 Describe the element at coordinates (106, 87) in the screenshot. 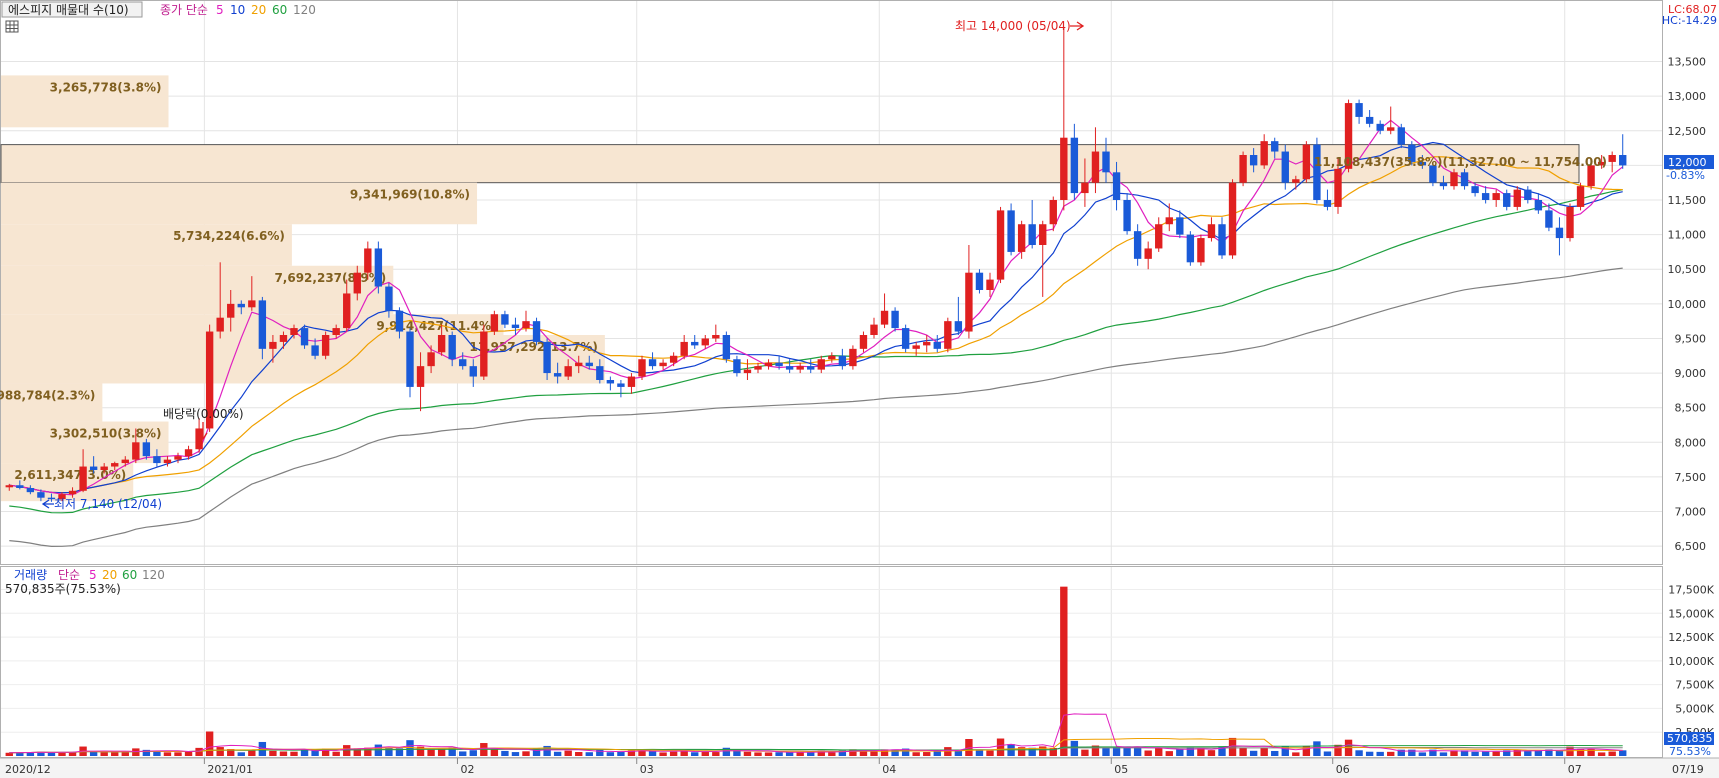

I see `volume-profile-label: 3,265,778(3.8%)` at that location.